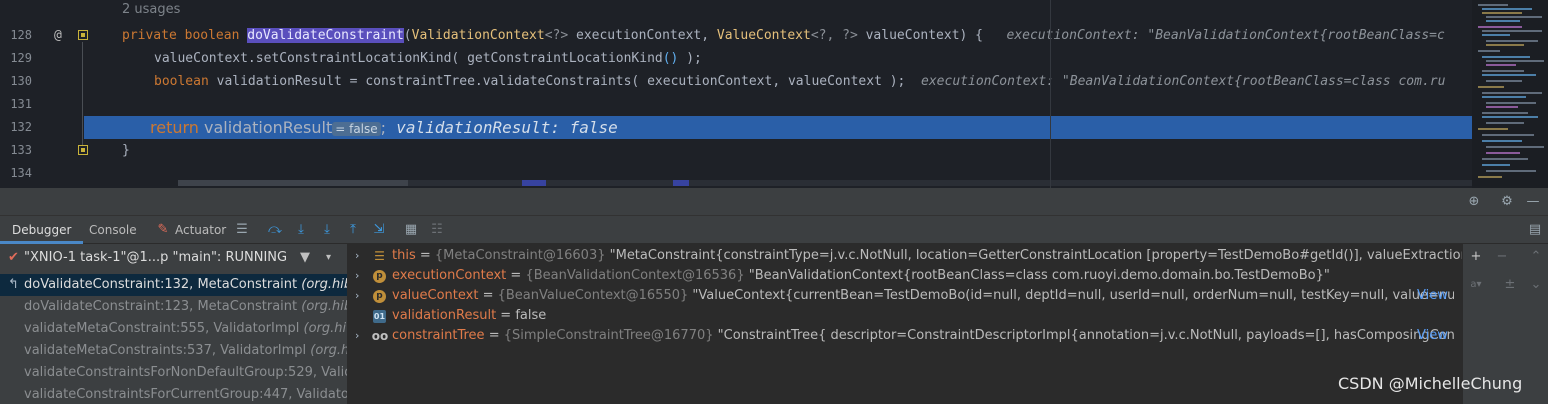 The image size is (1548, 404). I want to click on actuator-icon: ✎, so click(163, 229).